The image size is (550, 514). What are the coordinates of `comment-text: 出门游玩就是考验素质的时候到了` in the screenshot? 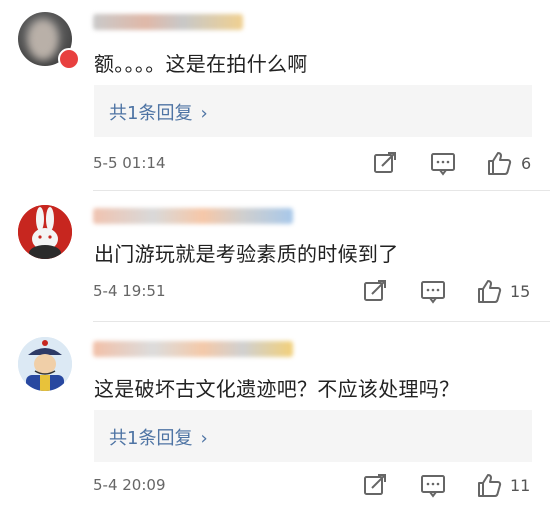 It's located at (246, 254).